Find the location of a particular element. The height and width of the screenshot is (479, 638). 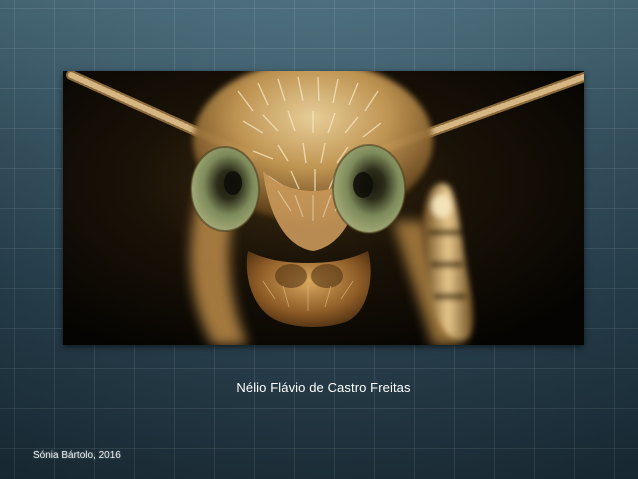

slide-author-credit: Sónia Bártolo, 2016 is located at coordinates (77, 455).